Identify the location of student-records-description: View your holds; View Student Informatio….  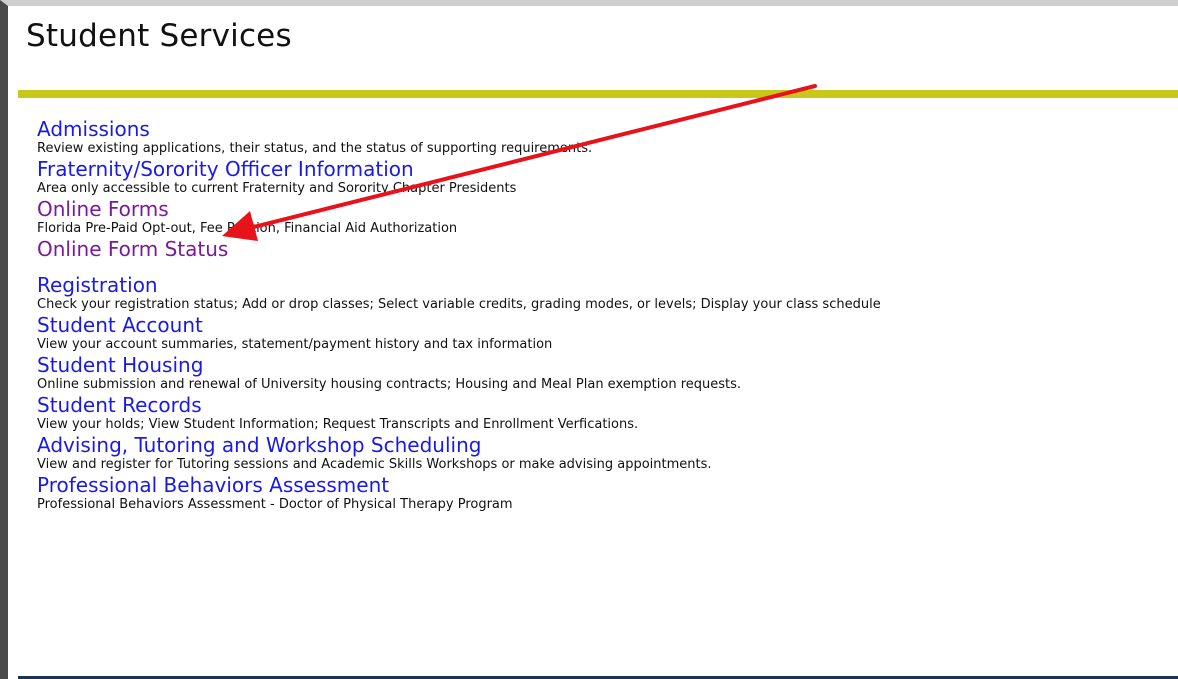
(338, 424).